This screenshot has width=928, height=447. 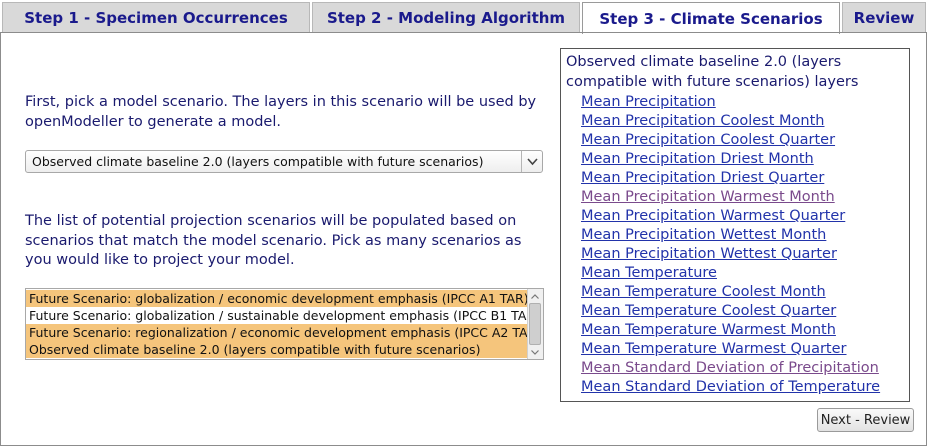 What do you see at coordinates (535, 296) in the screenshot?
I see `scroll-up-icon` at bounding box center [535, 296].